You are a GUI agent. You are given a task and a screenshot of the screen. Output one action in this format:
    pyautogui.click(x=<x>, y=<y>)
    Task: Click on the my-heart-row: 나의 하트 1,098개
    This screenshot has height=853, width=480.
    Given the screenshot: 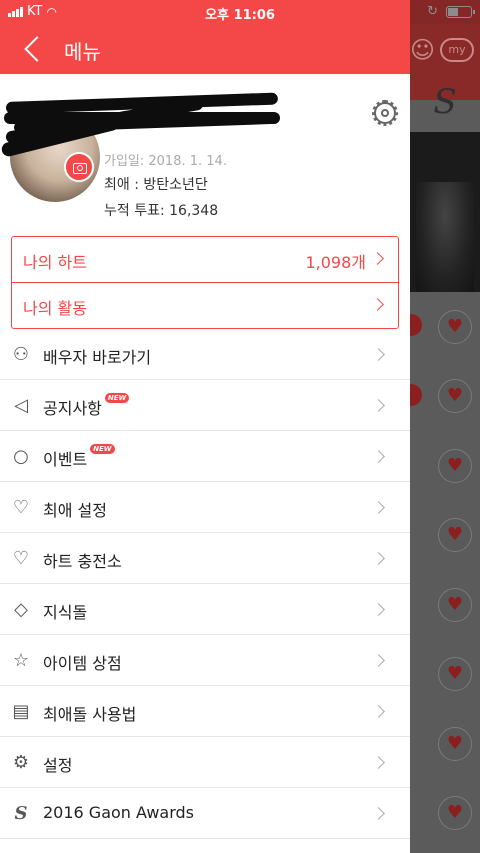 What is the action you would take?
    pyautogui.click(x=205, y=260)
    